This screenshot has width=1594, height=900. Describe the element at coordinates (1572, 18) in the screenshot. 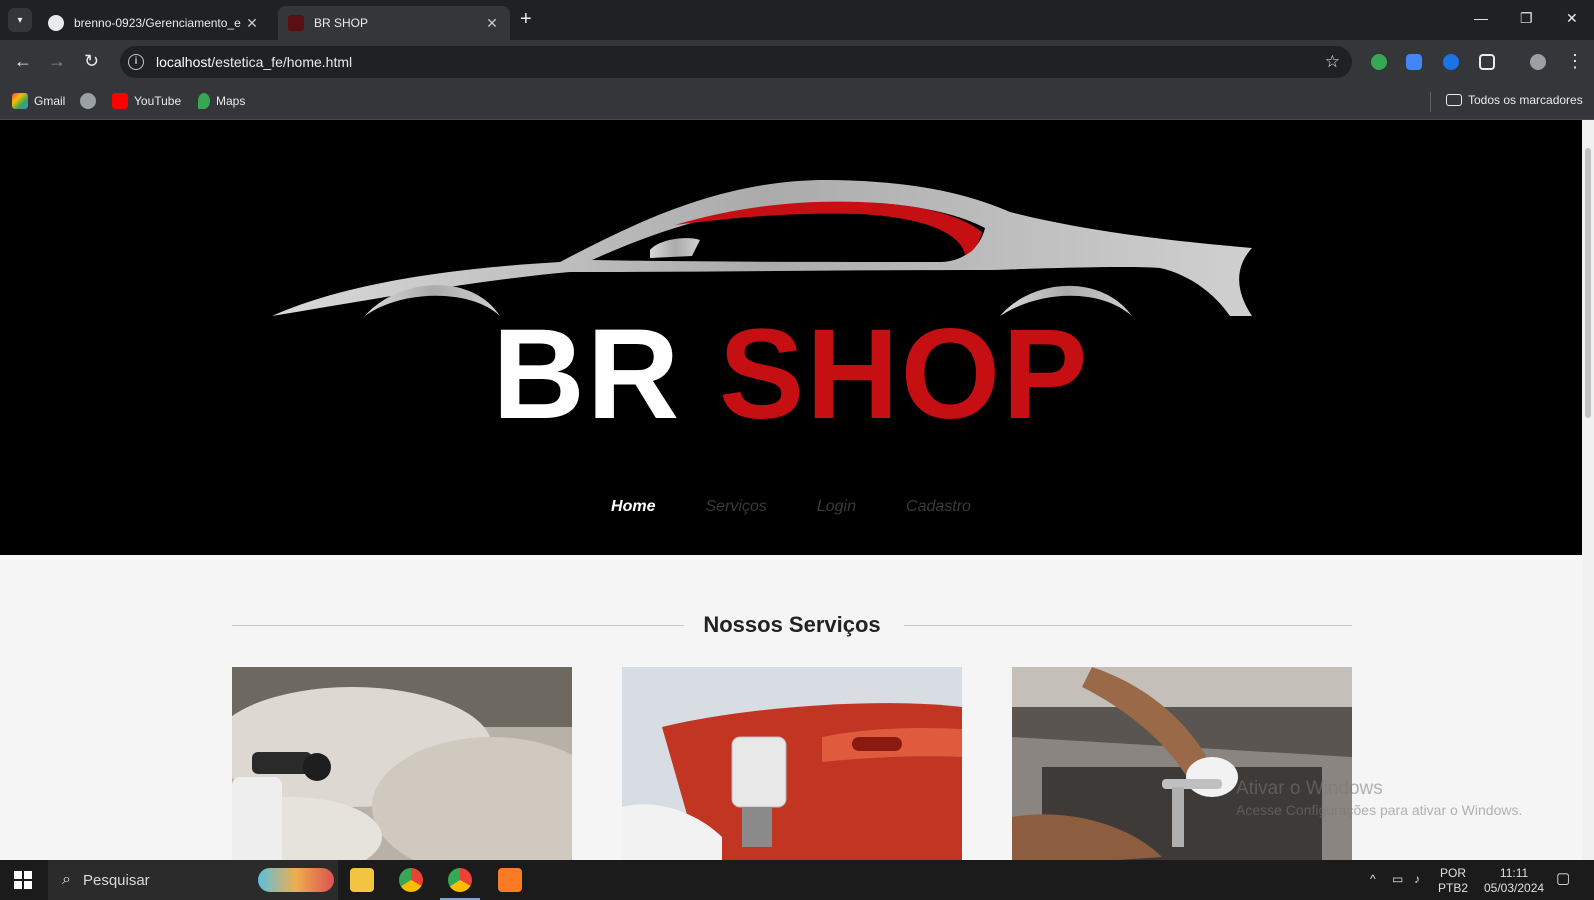

I see `close-window-icon: ✕` at that location.